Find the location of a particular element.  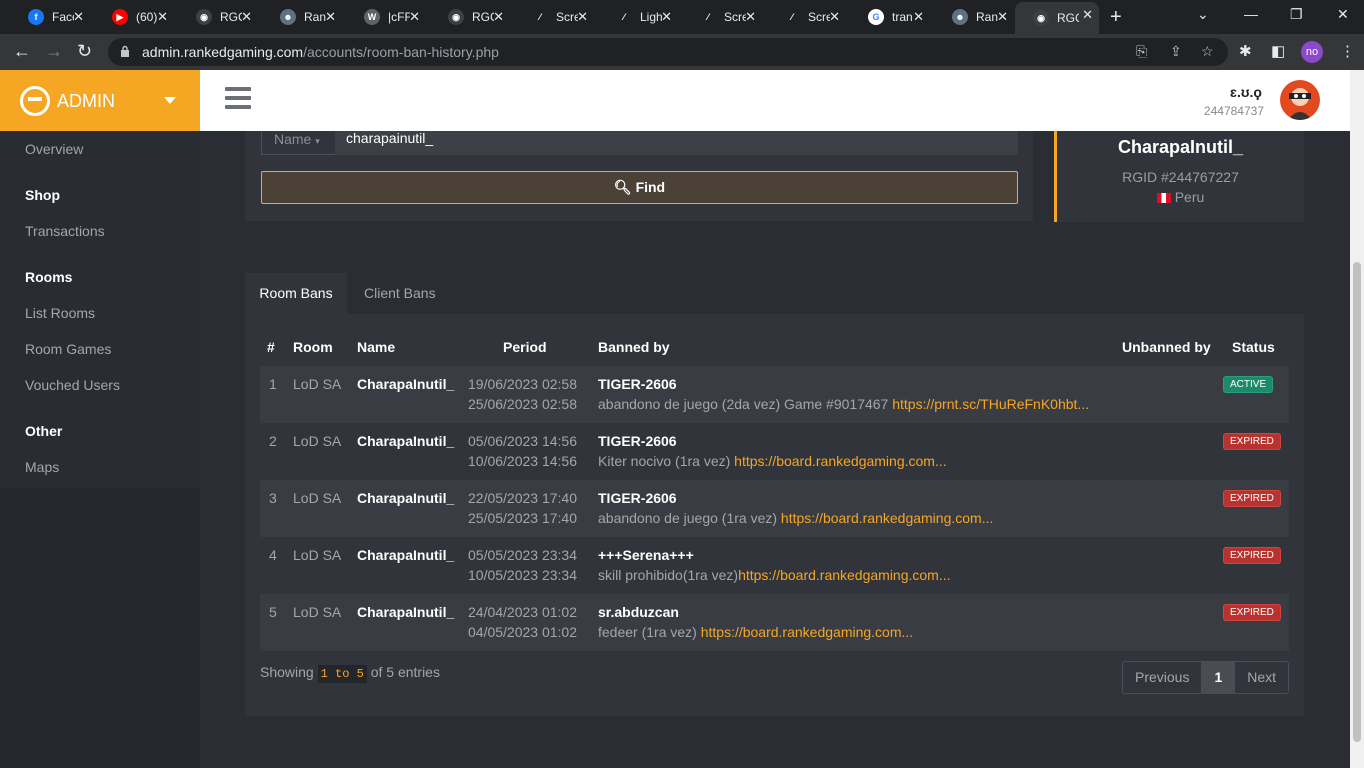

sidebar-item-overview: Overview is located at coordinates (54, 149).